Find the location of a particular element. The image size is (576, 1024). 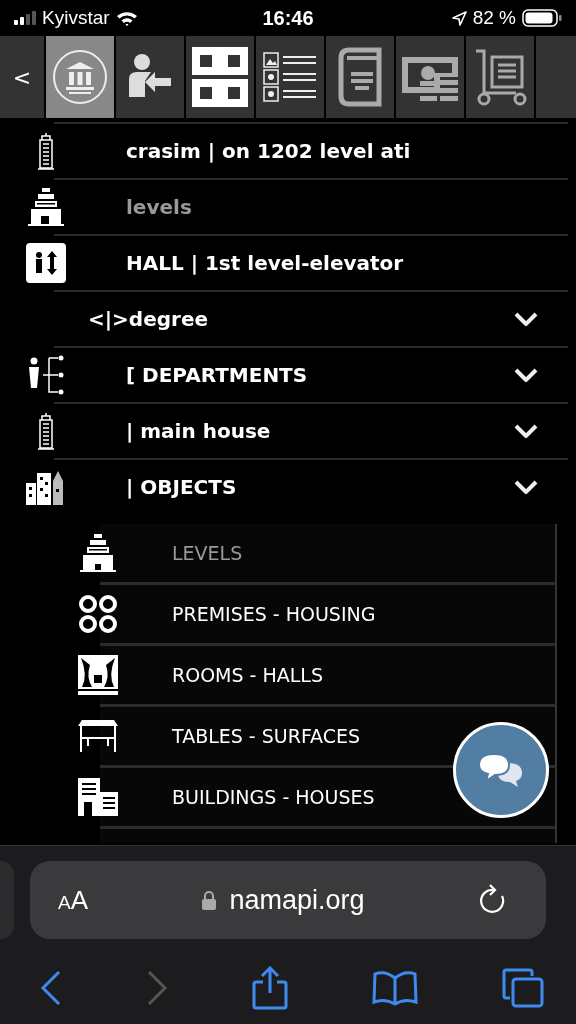

museum-icon is located at coordinates (80, 77).